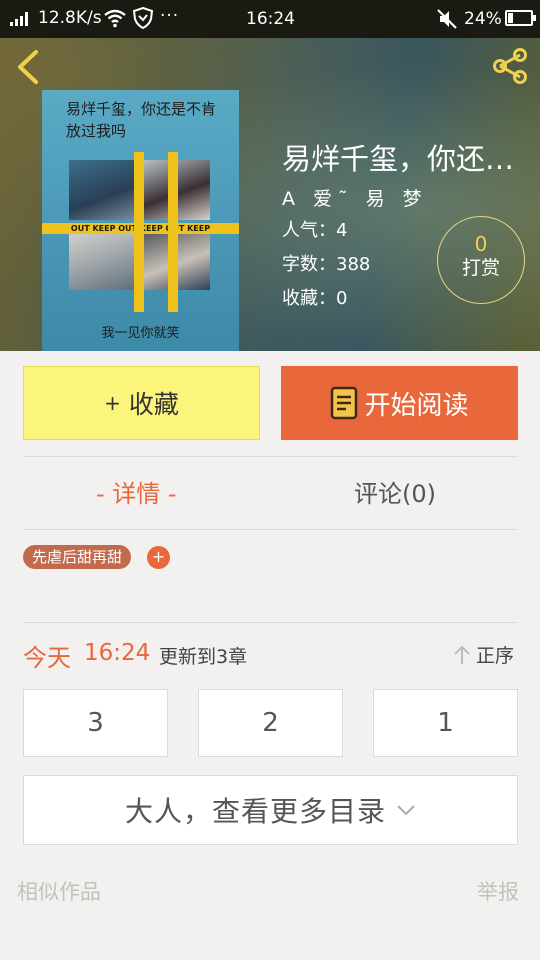 The height and width of the screenshot is (960, 540). Describe the element at coordinates (153, 404) in the screenshot. I see `collect-label: 收藏` at that location.